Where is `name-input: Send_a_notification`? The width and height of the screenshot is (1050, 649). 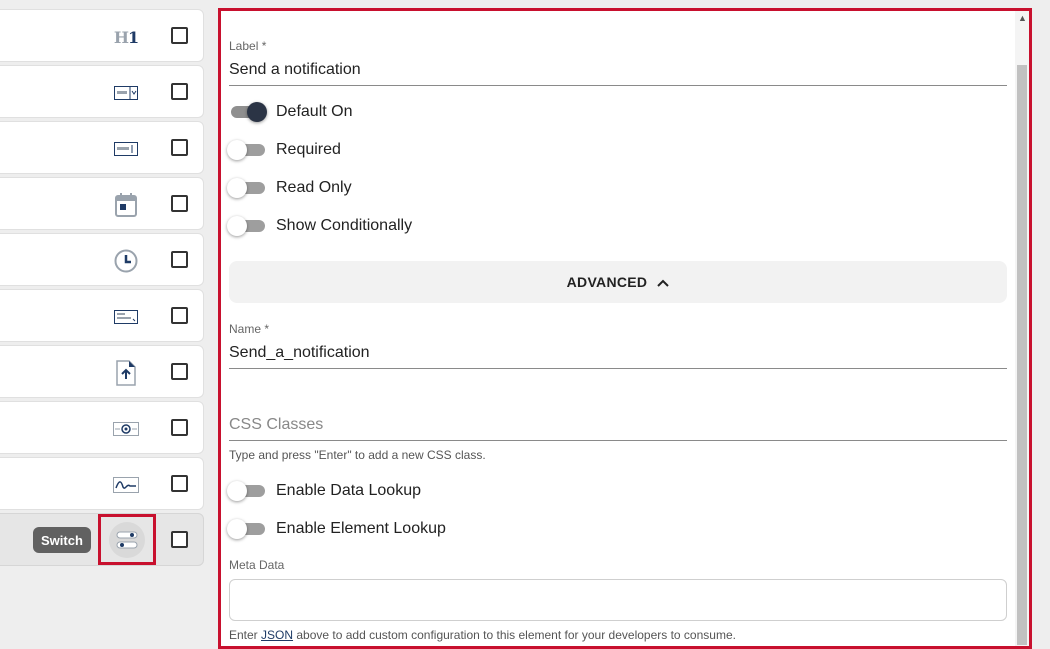
name-input: Send_a_notification is located at coordinates (618, 356).